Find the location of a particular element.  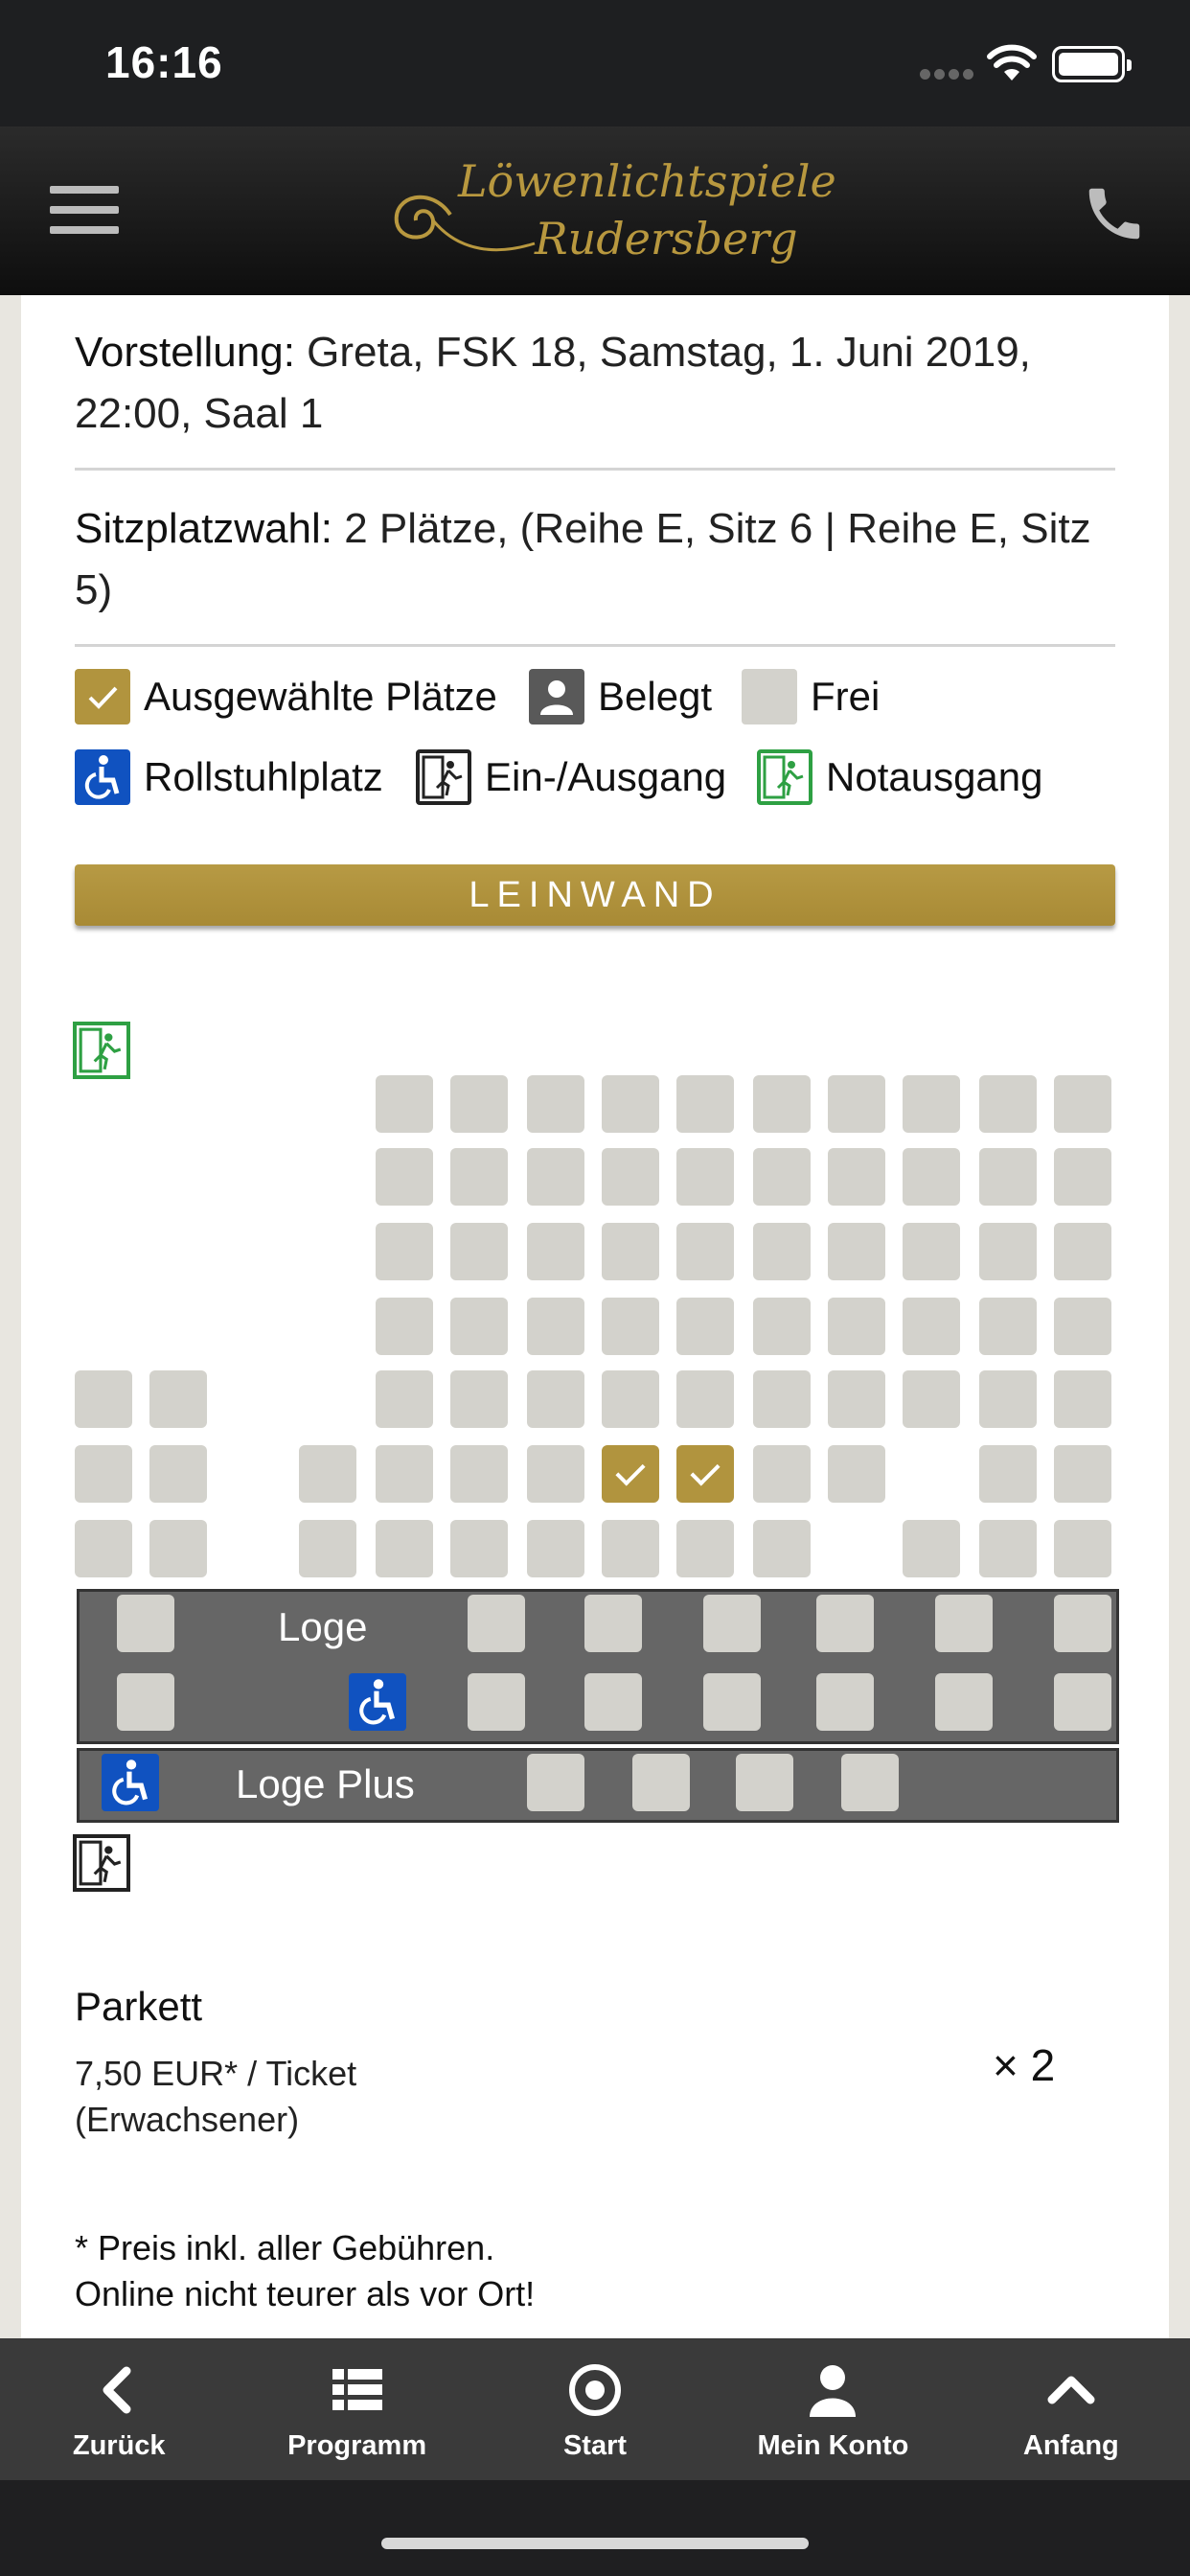

cinema-logo: Löwenlichtspiele Rudersberg is located at coordinates (609, 215).